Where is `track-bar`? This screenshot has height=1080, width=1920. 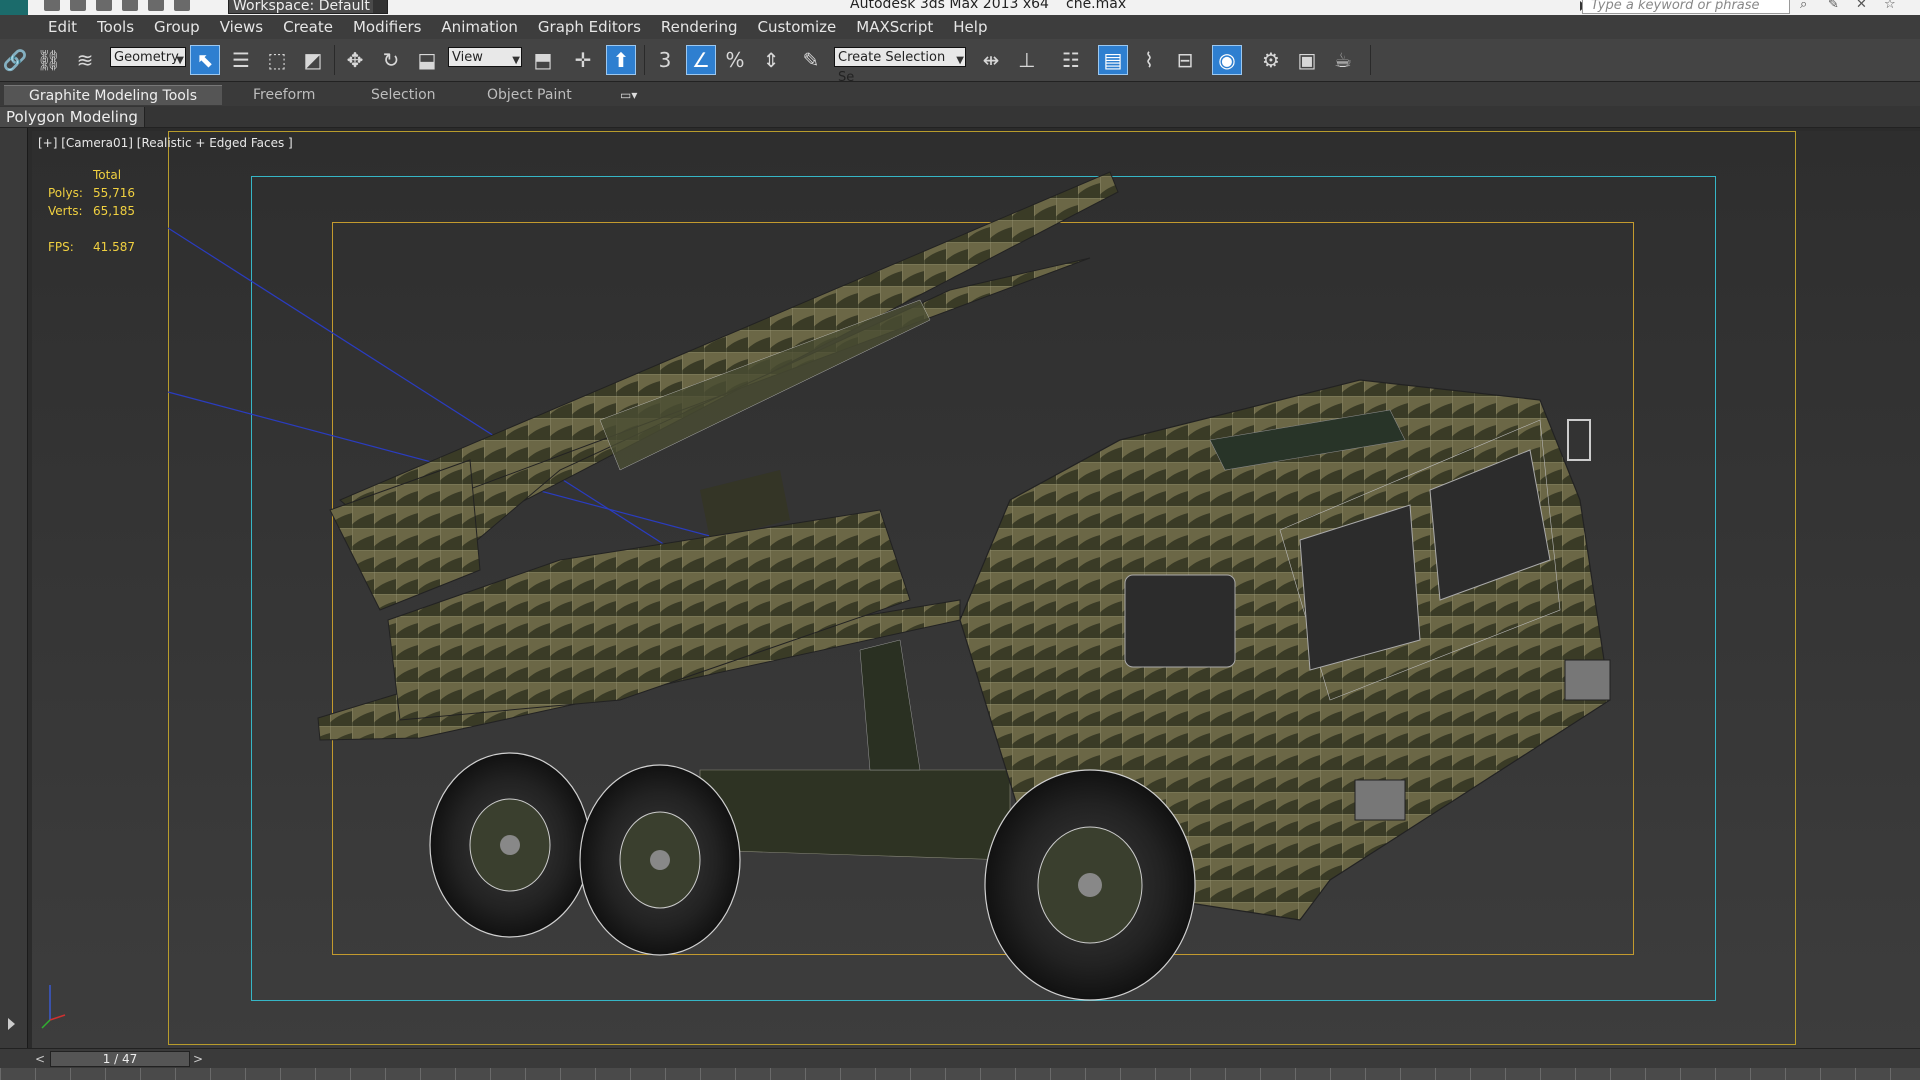 track-bar is located at coordinates (960, 1074).